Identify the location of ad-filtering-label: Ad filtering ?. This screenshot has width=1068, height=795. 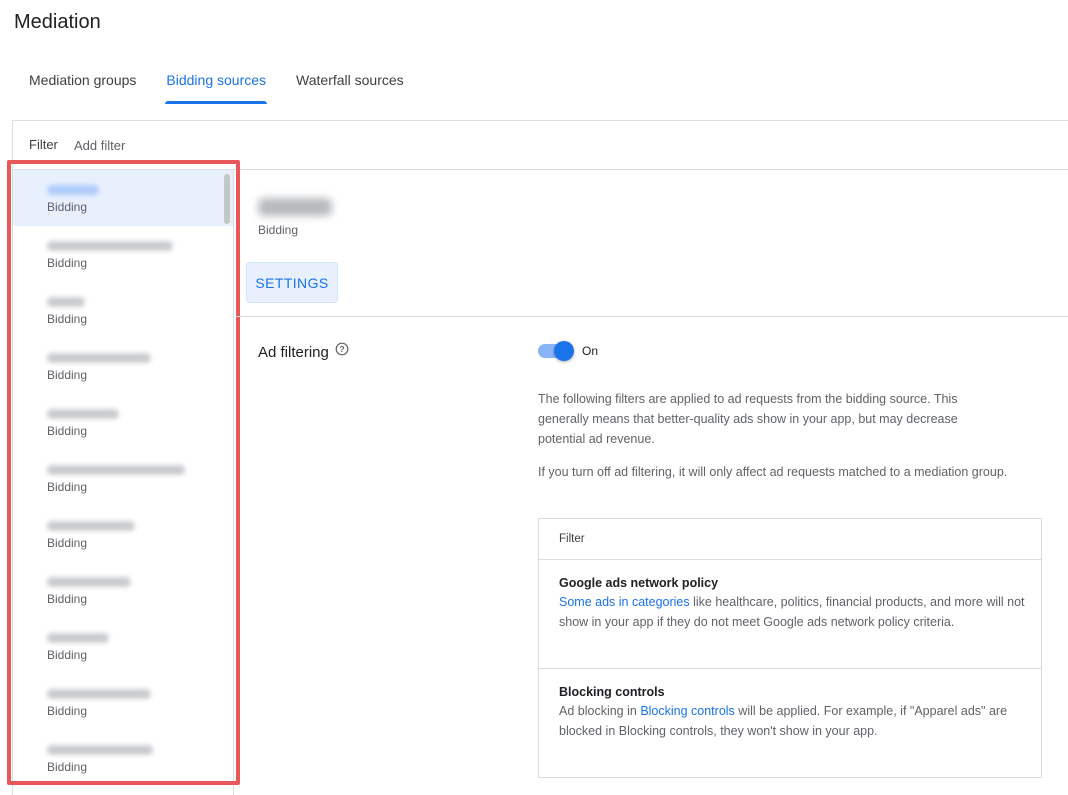
(303, 351).